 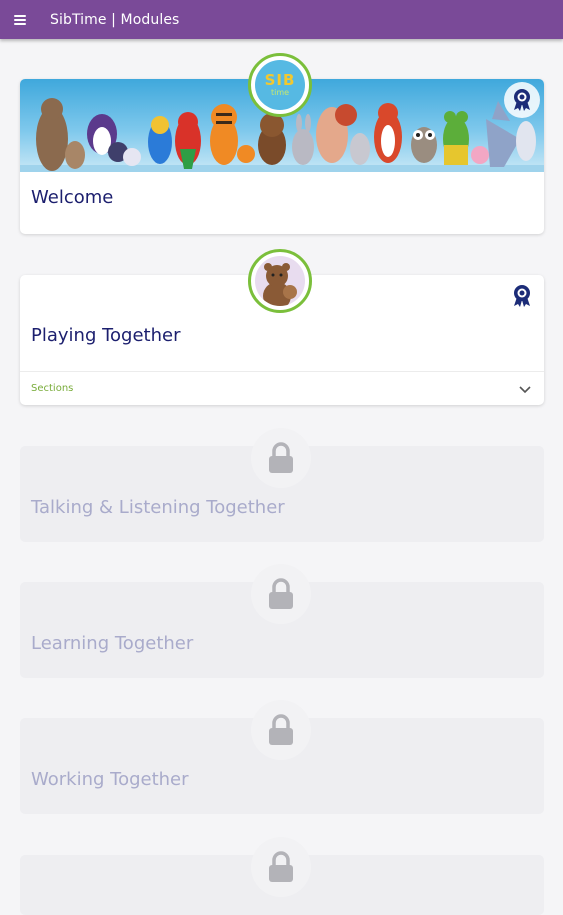 I want to click on module-title: Playing Together, so click(x=106, y=335).